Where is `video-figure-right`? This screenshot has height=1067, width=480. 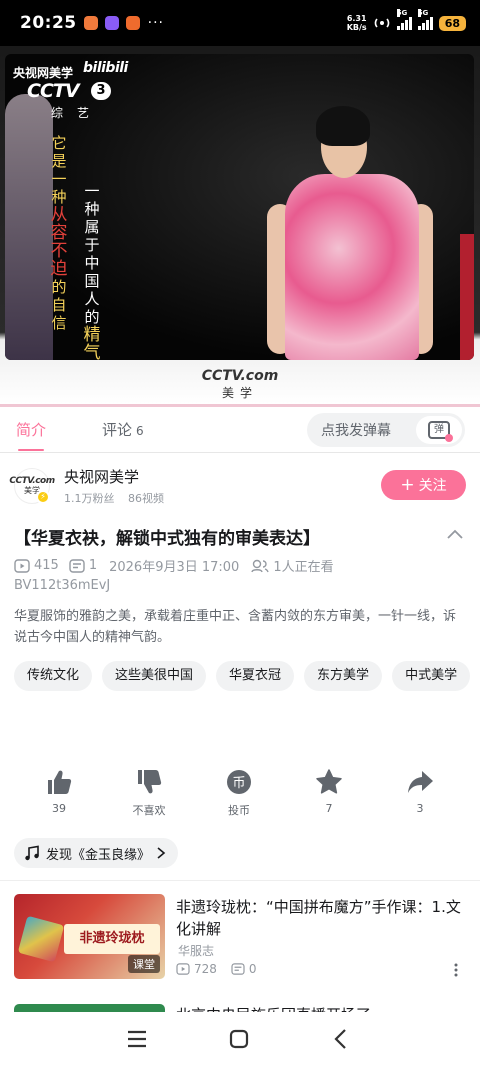
video-figure-right is located at coordinates (467, 297).